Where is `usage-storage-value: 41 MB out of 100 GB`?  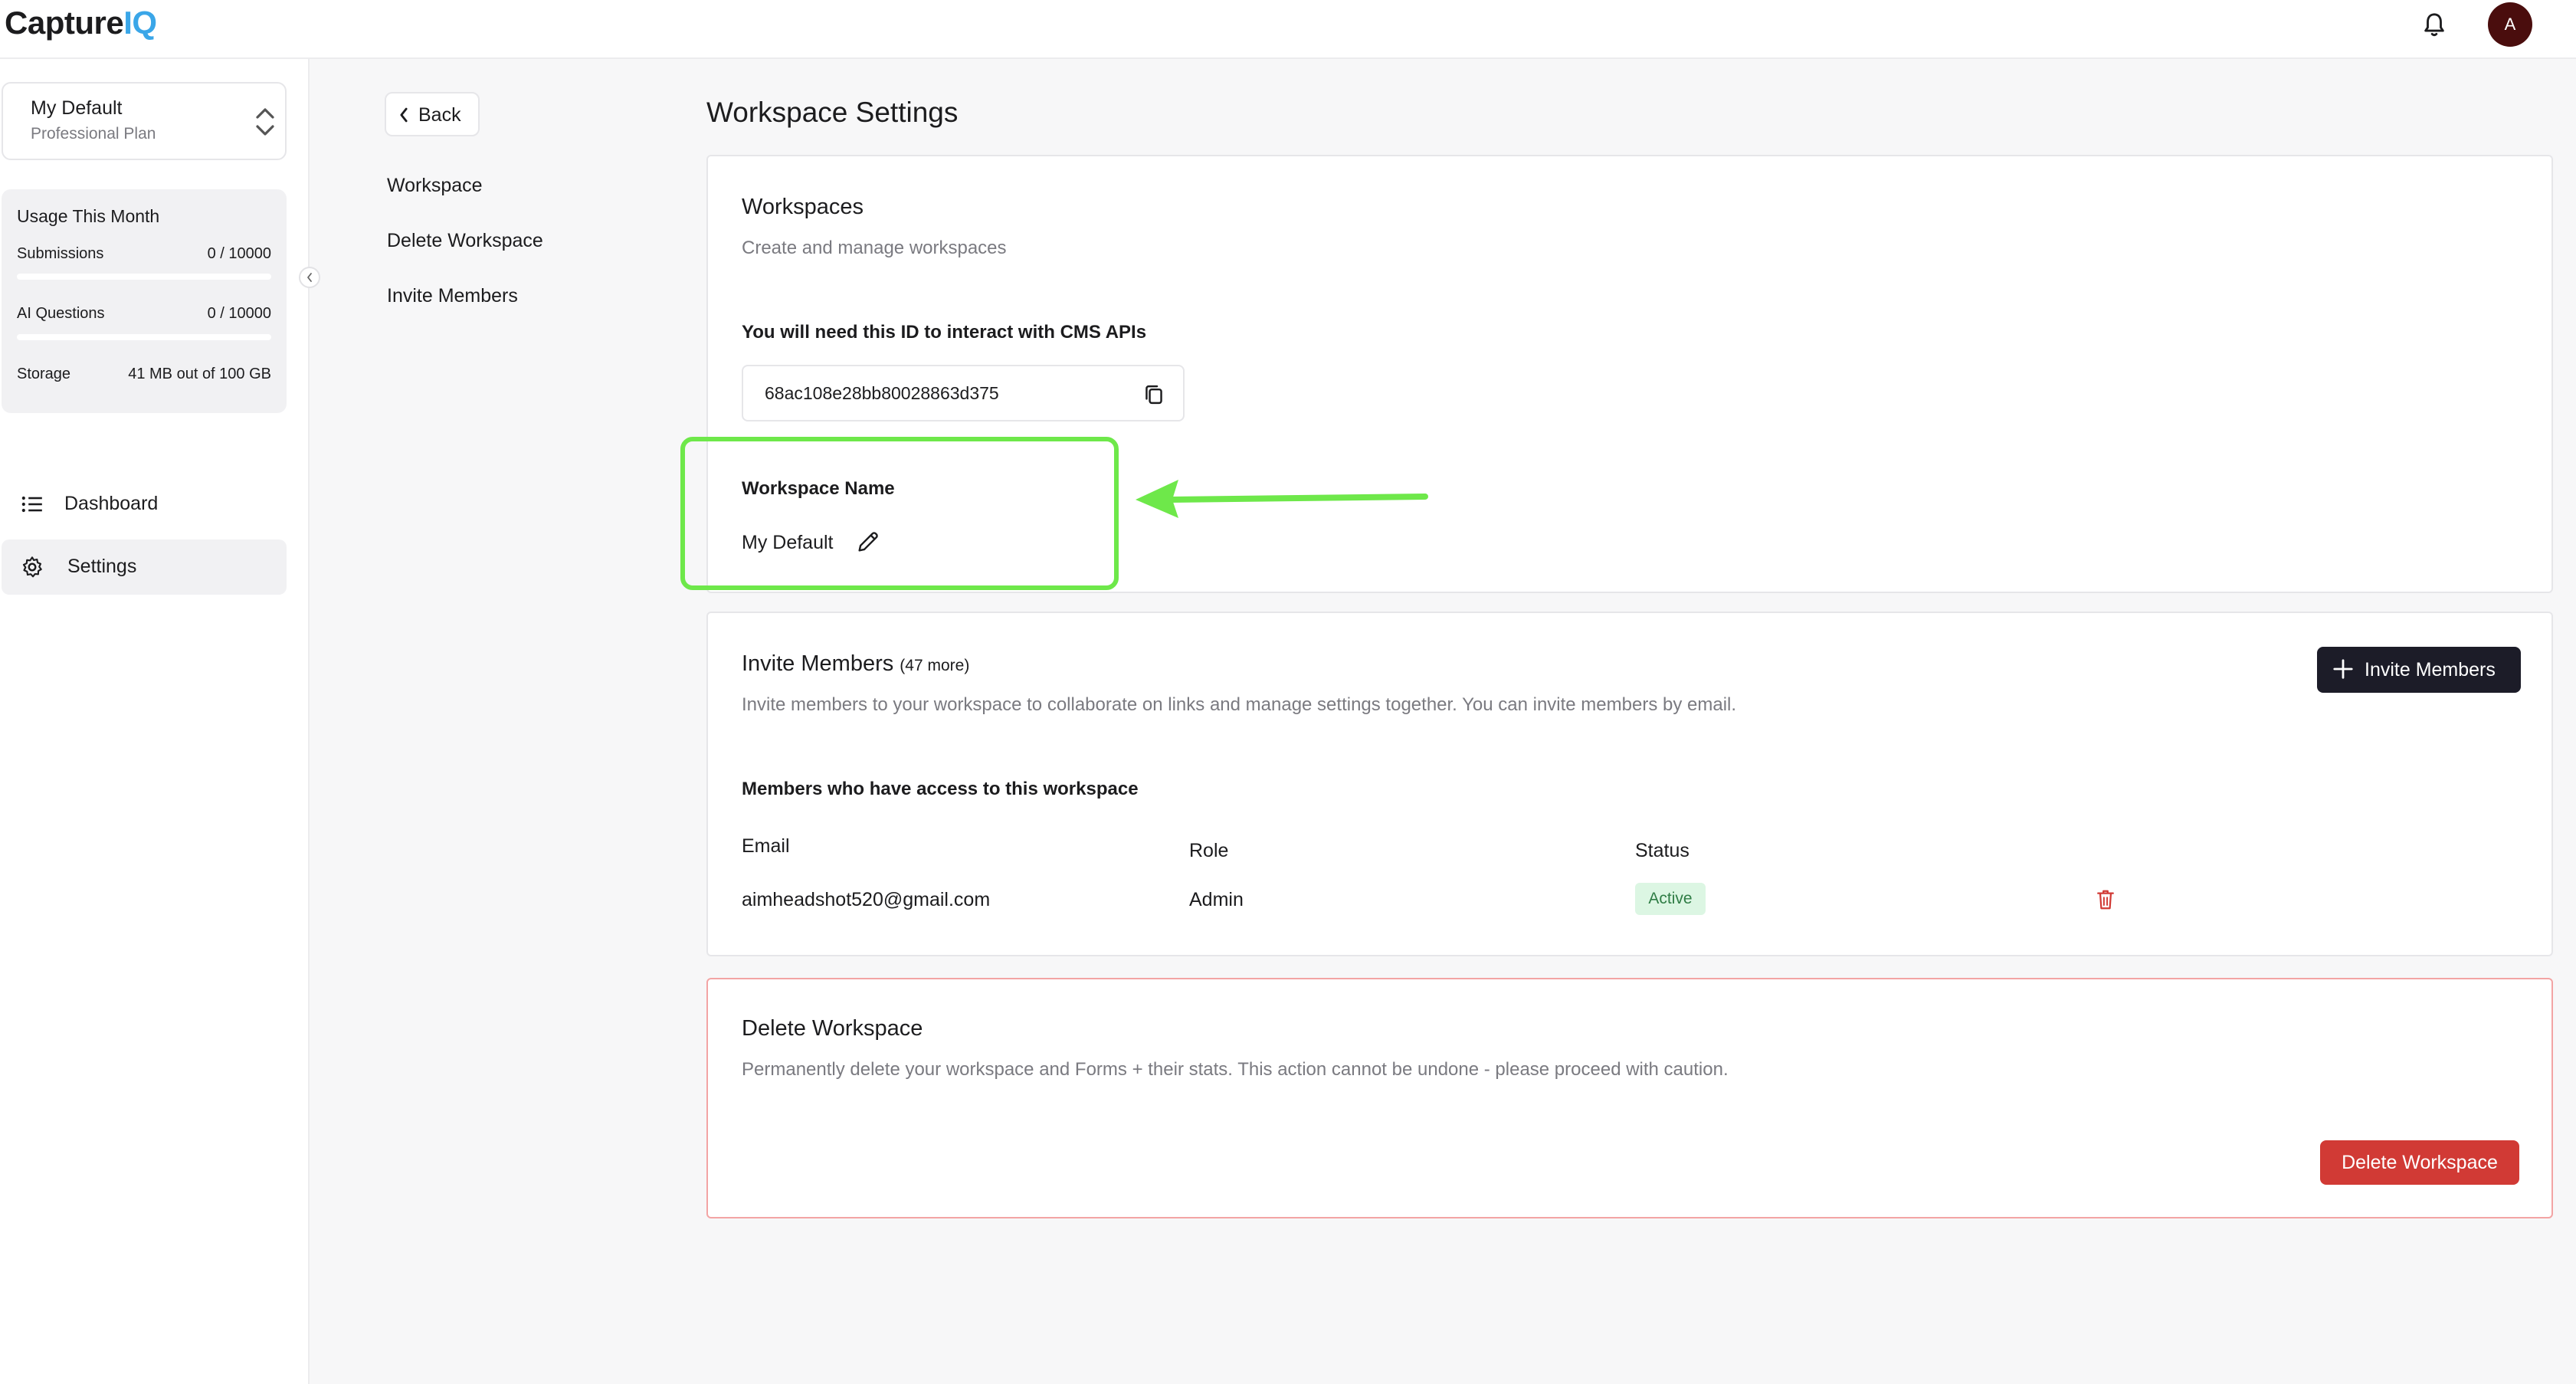 usage-storage-value: 41 MB out of 100 GB is located at coordinates (199, 374).